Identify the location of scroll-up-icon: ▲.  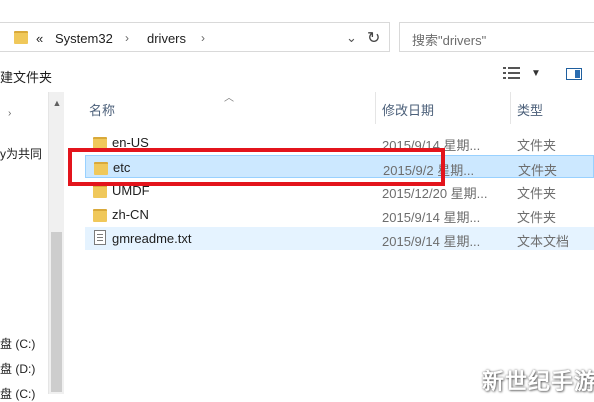
(57, 103).